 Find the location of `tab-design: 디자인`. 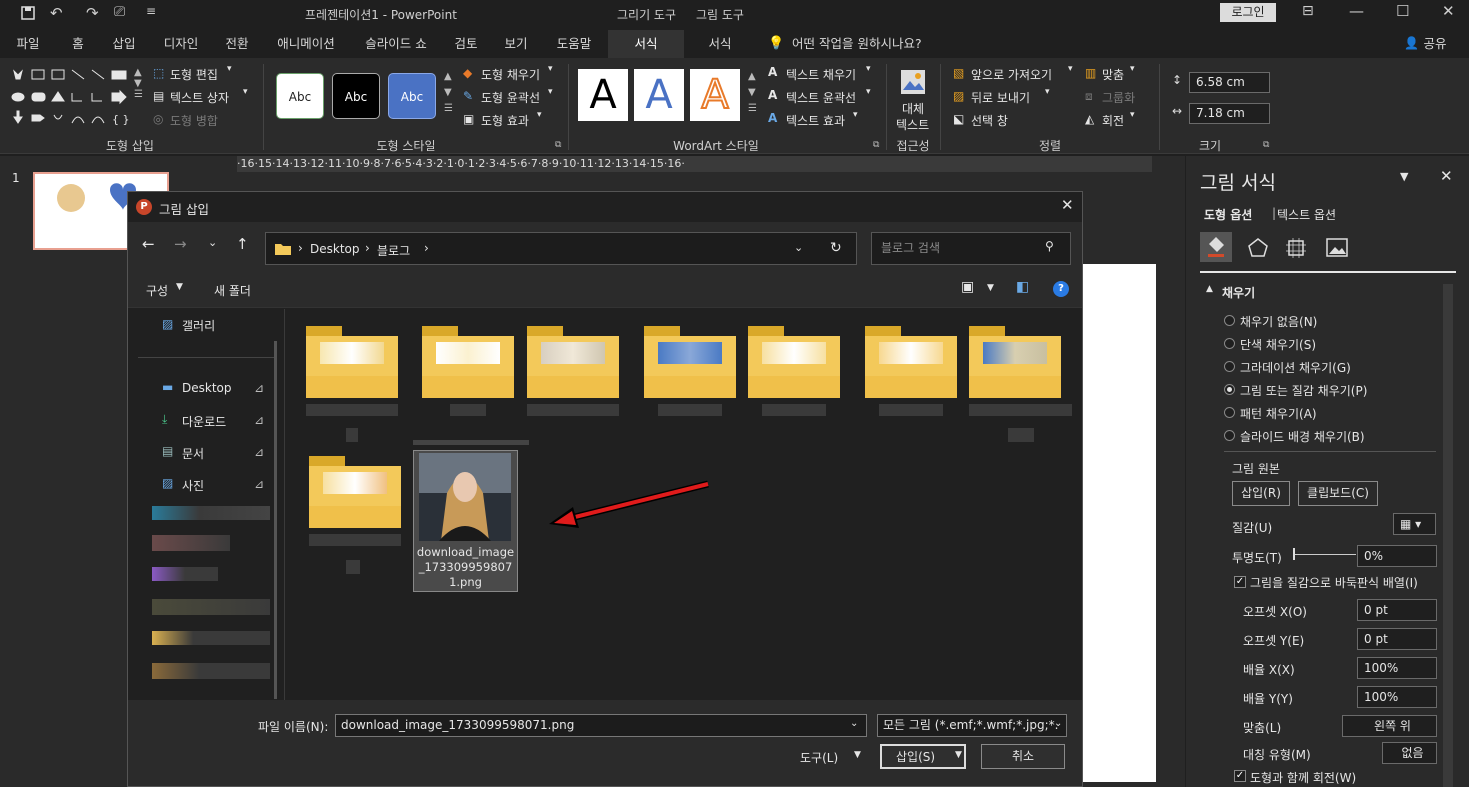

tab-design: 디자인 is located at coordinates (181, 44).